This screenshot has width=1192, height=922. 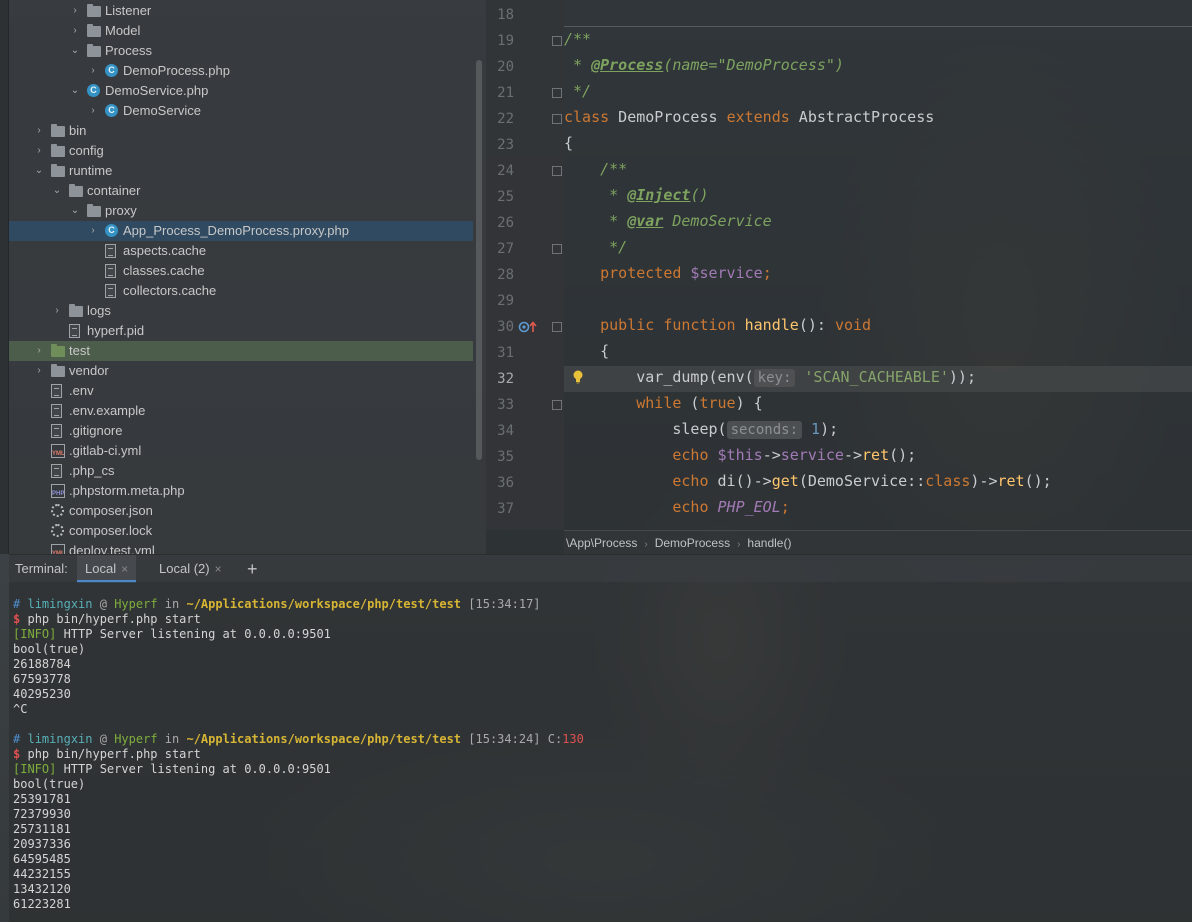 I want to click on code-line-24: /**, so click(x=595, y=169).